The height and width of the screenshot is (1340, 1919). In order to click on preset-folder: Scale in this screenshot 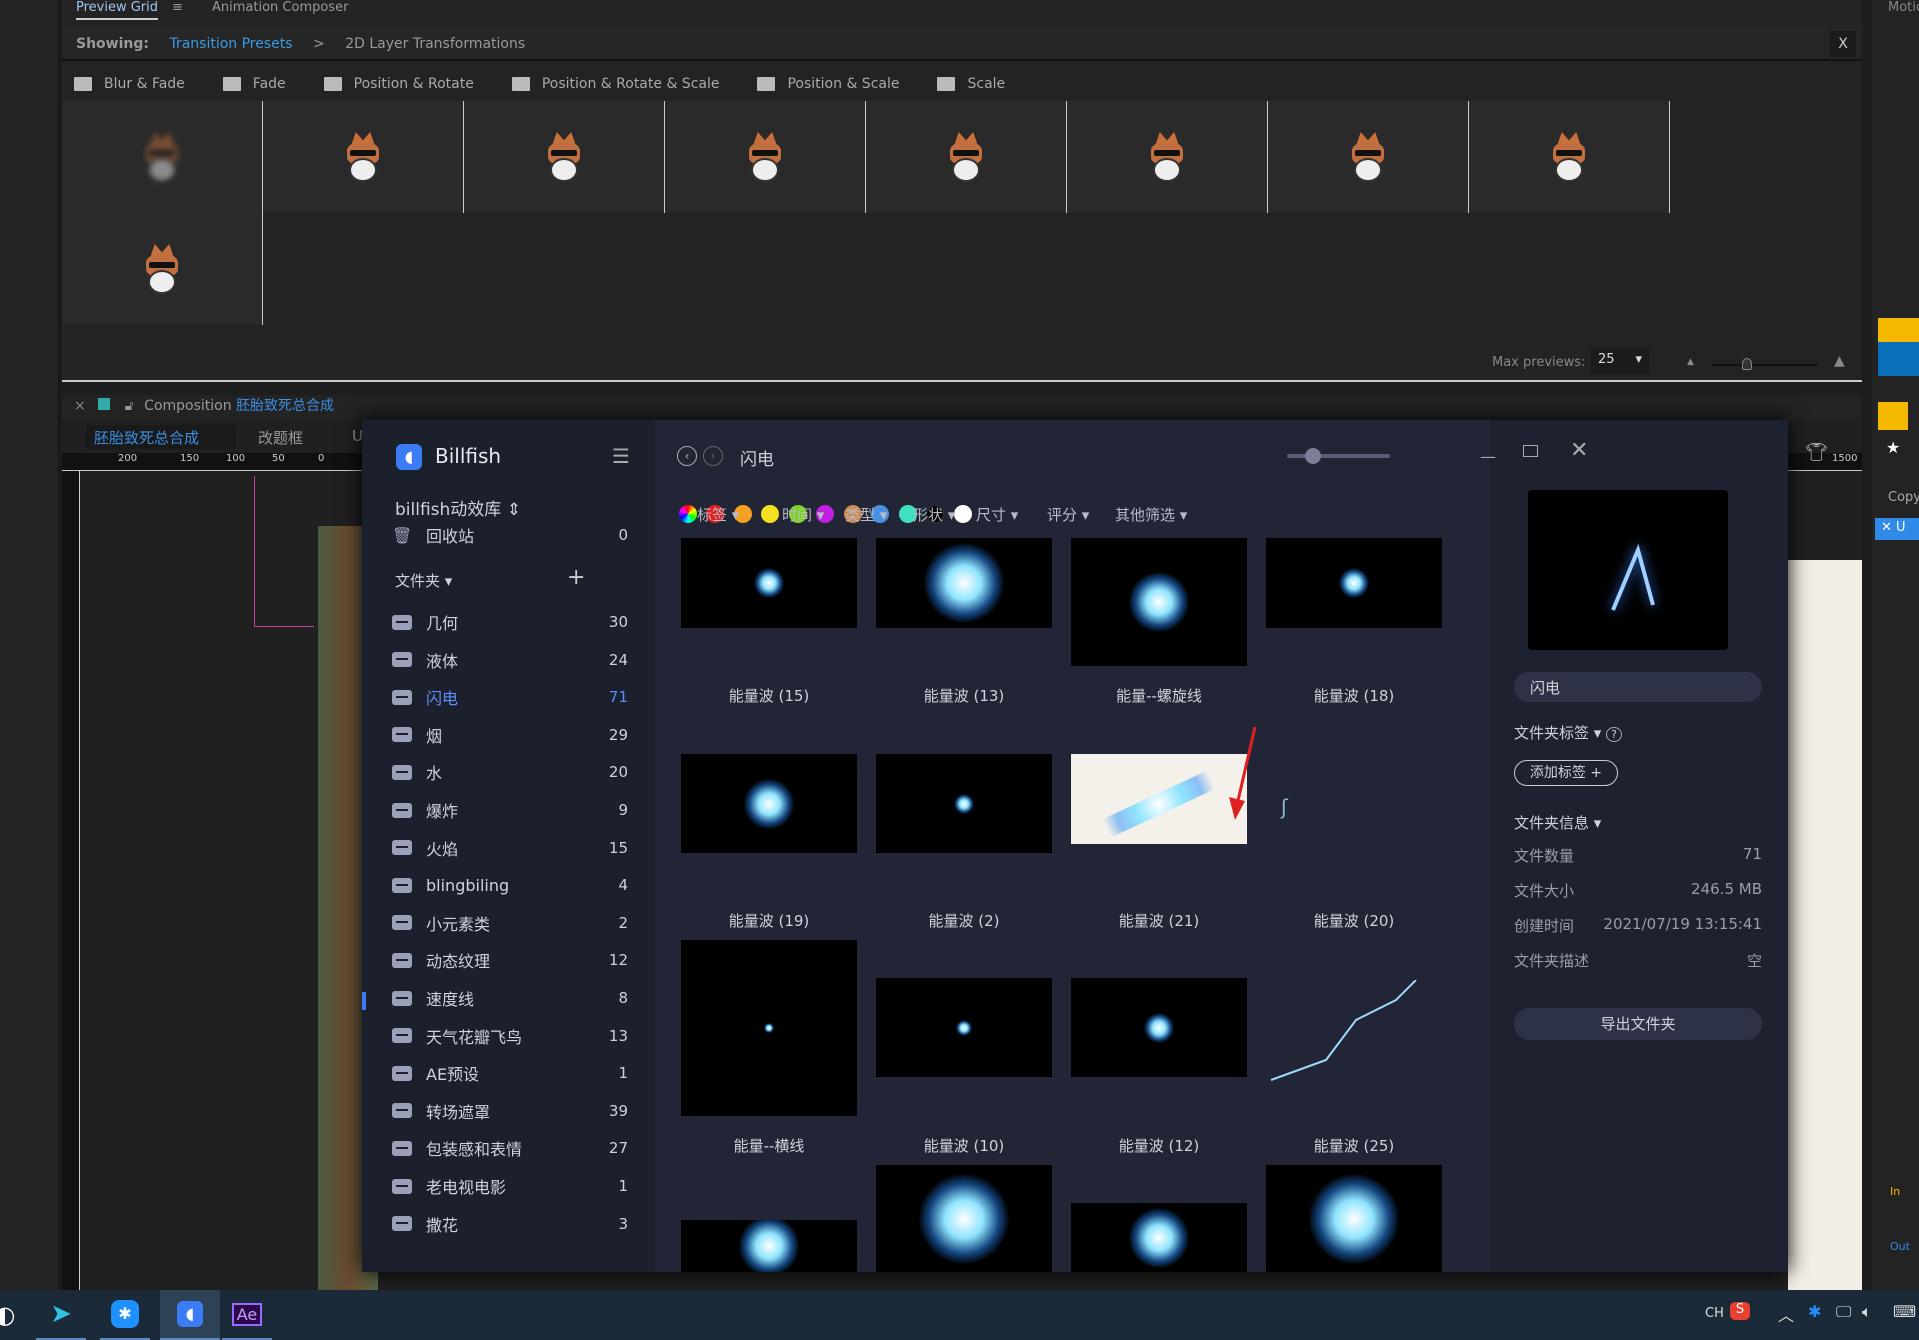, I will do `click(971, 84)`.